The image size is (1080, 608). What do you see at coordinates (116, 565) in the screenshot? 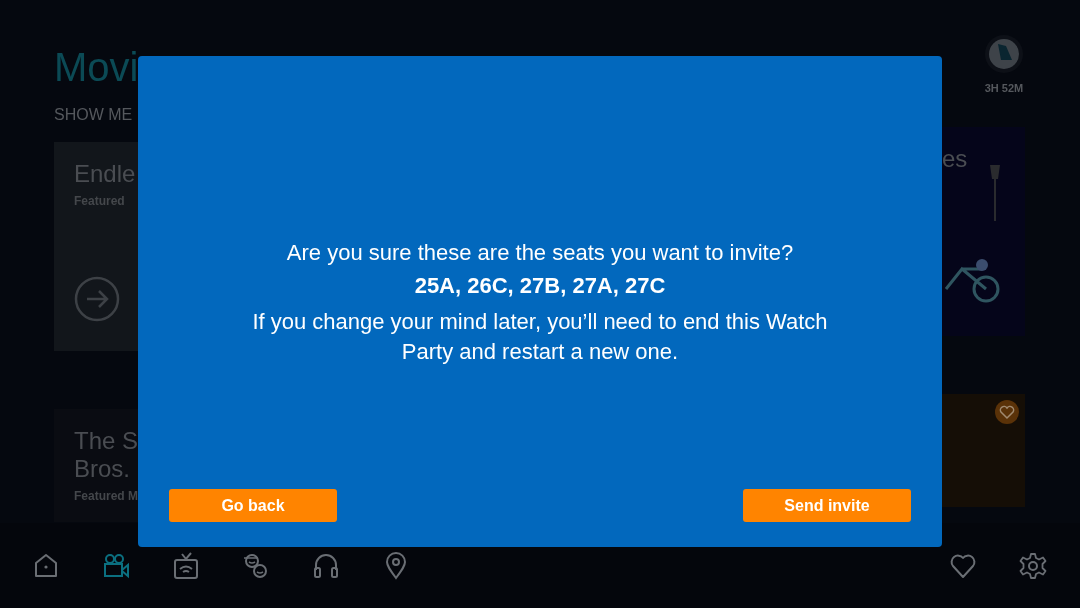
I see `movie-camera-icon` at bounding box center [116, 565].